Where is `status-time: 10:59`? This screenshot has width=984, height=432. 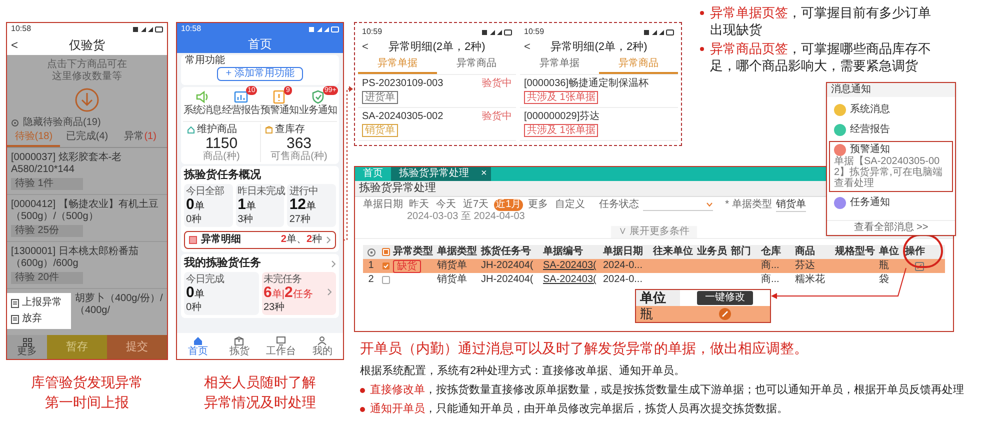 status-time: 10:59 is located at coordinates (534, 32).